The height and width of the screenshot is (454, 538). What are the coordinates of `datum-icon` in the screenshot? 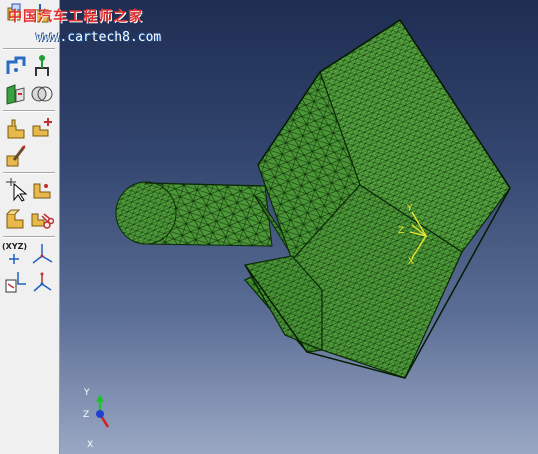 It's located at (16, 65).